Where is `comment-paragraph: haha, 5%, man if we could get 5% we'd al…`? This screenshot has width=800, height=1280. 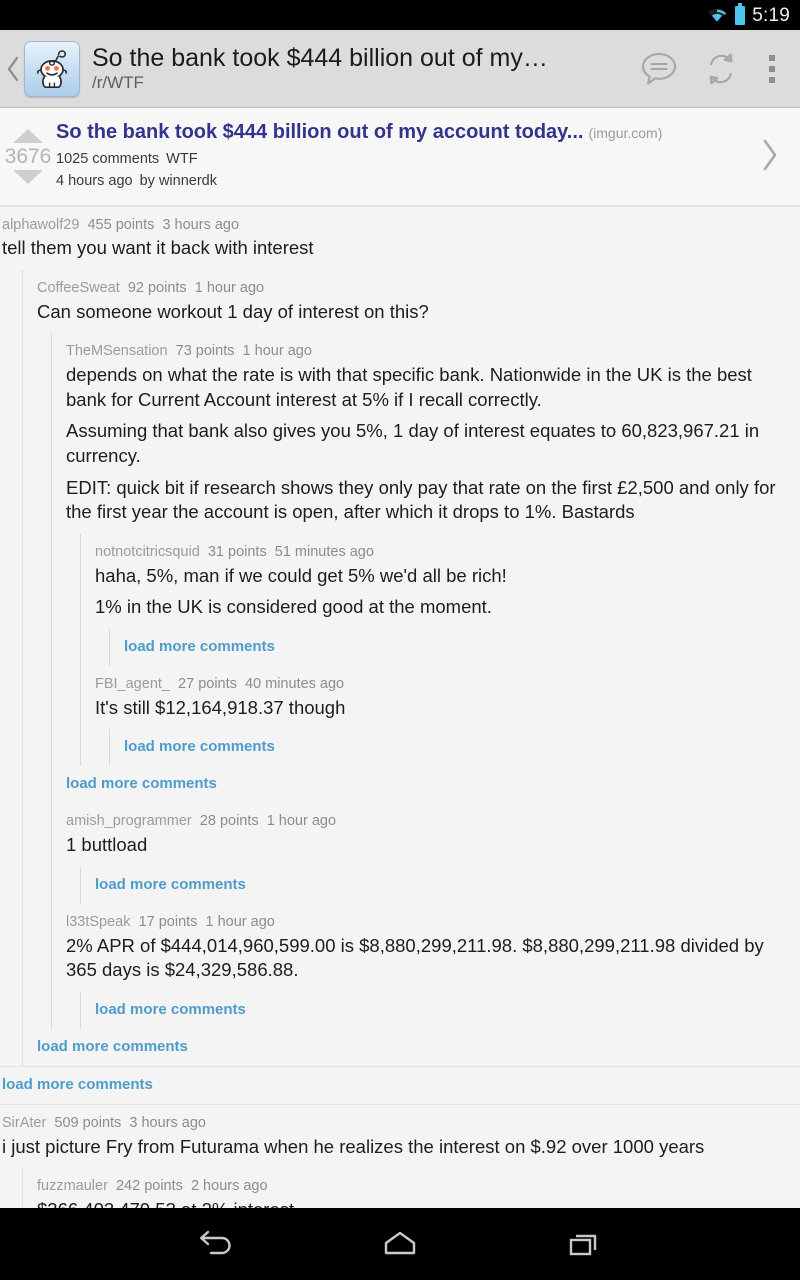 comment-paragraph: haha, 5%, man if we could get 5% we'd al… is located at coordinates (301, 575).